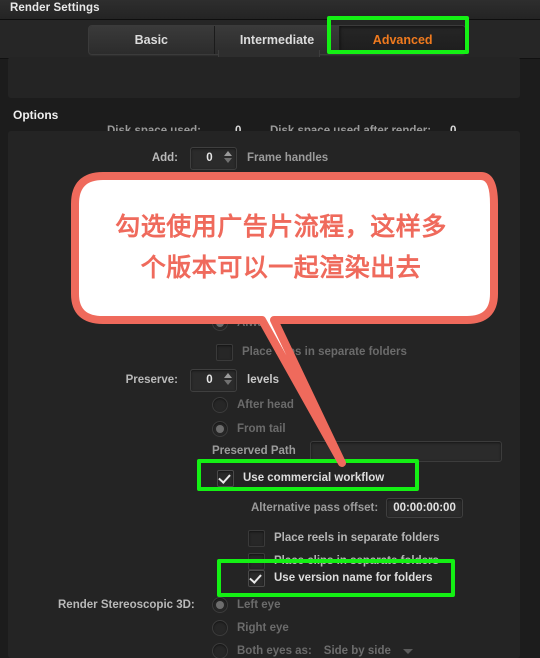 This screenshot has width=540, height=658. I want to click on use-version-name-checkbox, so click(256, 578).